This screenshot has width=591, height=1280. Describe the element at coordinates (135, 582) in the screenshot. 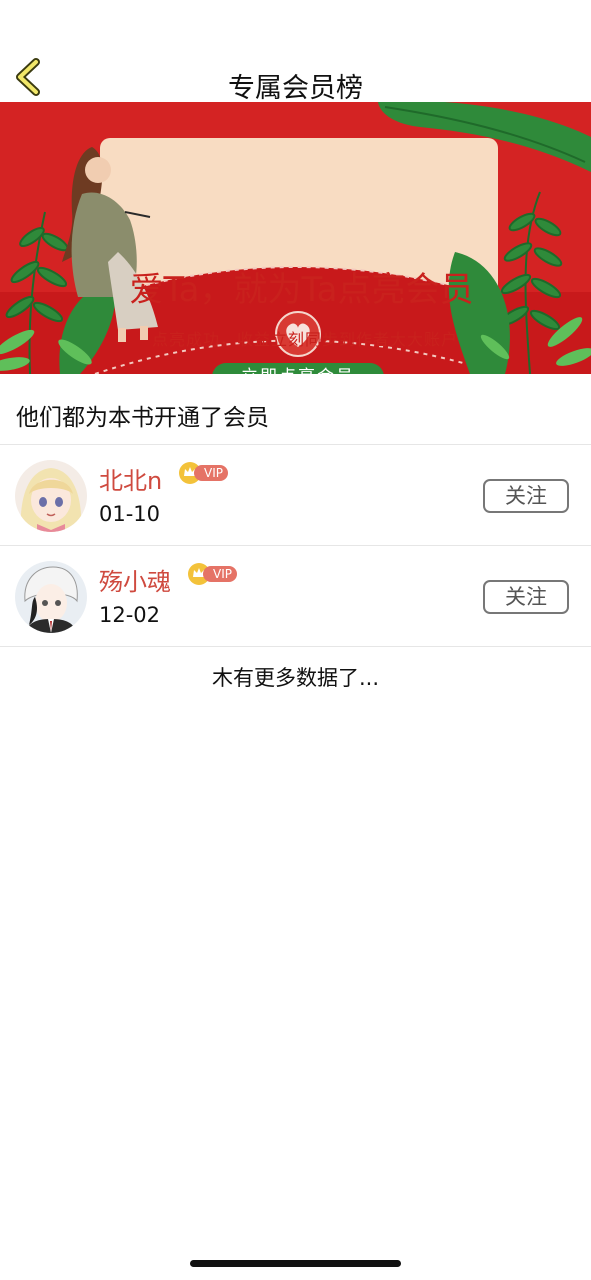

I see `member-name: 殇小魂` at that location.